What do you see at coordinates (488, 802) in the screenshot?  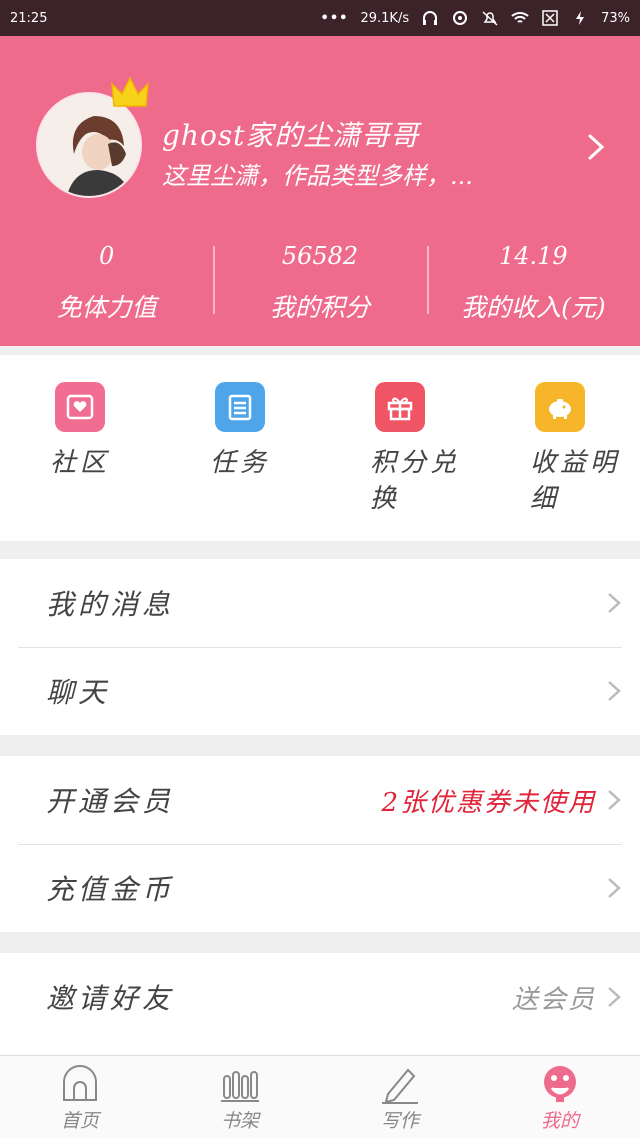 I see `coupon-notice: 2张优惠券未使用` at bounding box center [488, 802].